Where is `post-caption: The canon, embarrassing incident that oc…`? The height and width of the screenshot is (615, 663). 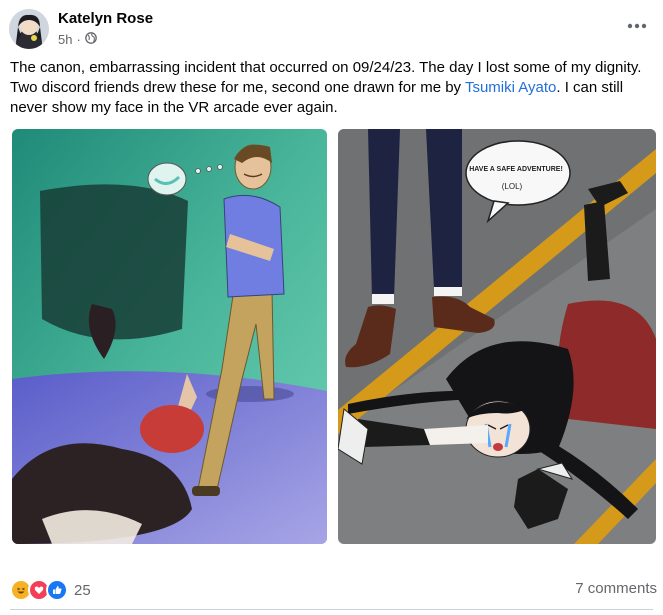 post-caption: The canon, embarrassing incident that oc… is located at coordinates (326, 87).